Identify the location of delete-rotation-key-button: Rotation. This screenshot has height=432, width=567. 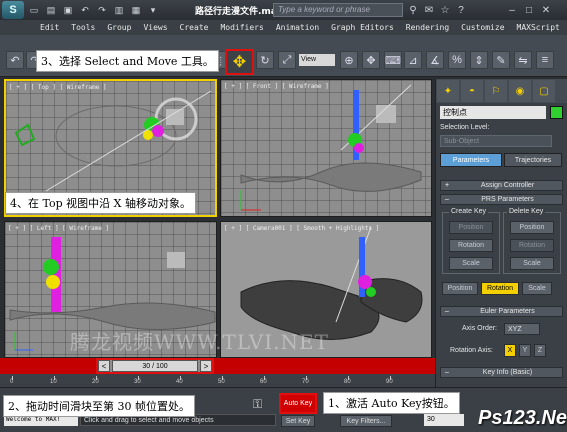
(532, 245).